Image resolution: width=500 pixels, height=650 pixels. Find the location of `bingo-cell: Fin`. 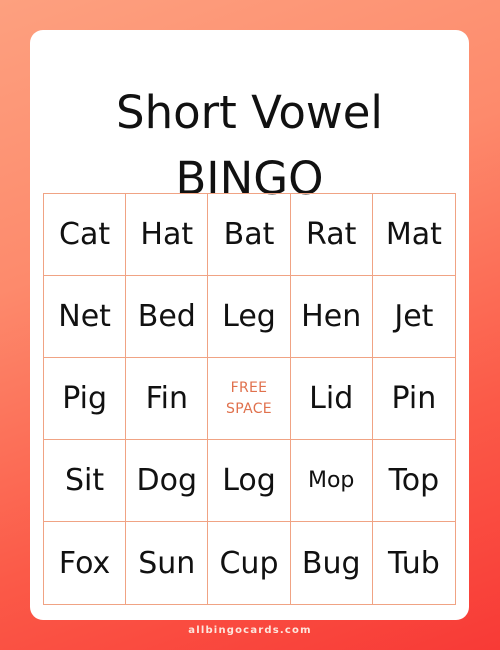

bingo-cell: Fin is located at coordinates (167, 399).